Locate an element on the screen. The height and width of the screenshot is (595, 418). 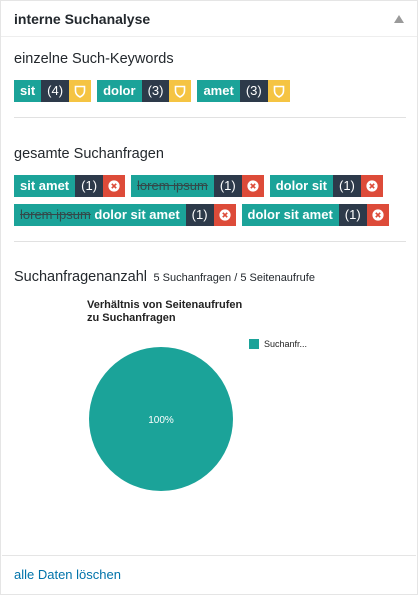
query-tag: lorem ipsum dolor sit amet (1) is located at coordinates (125, 215).